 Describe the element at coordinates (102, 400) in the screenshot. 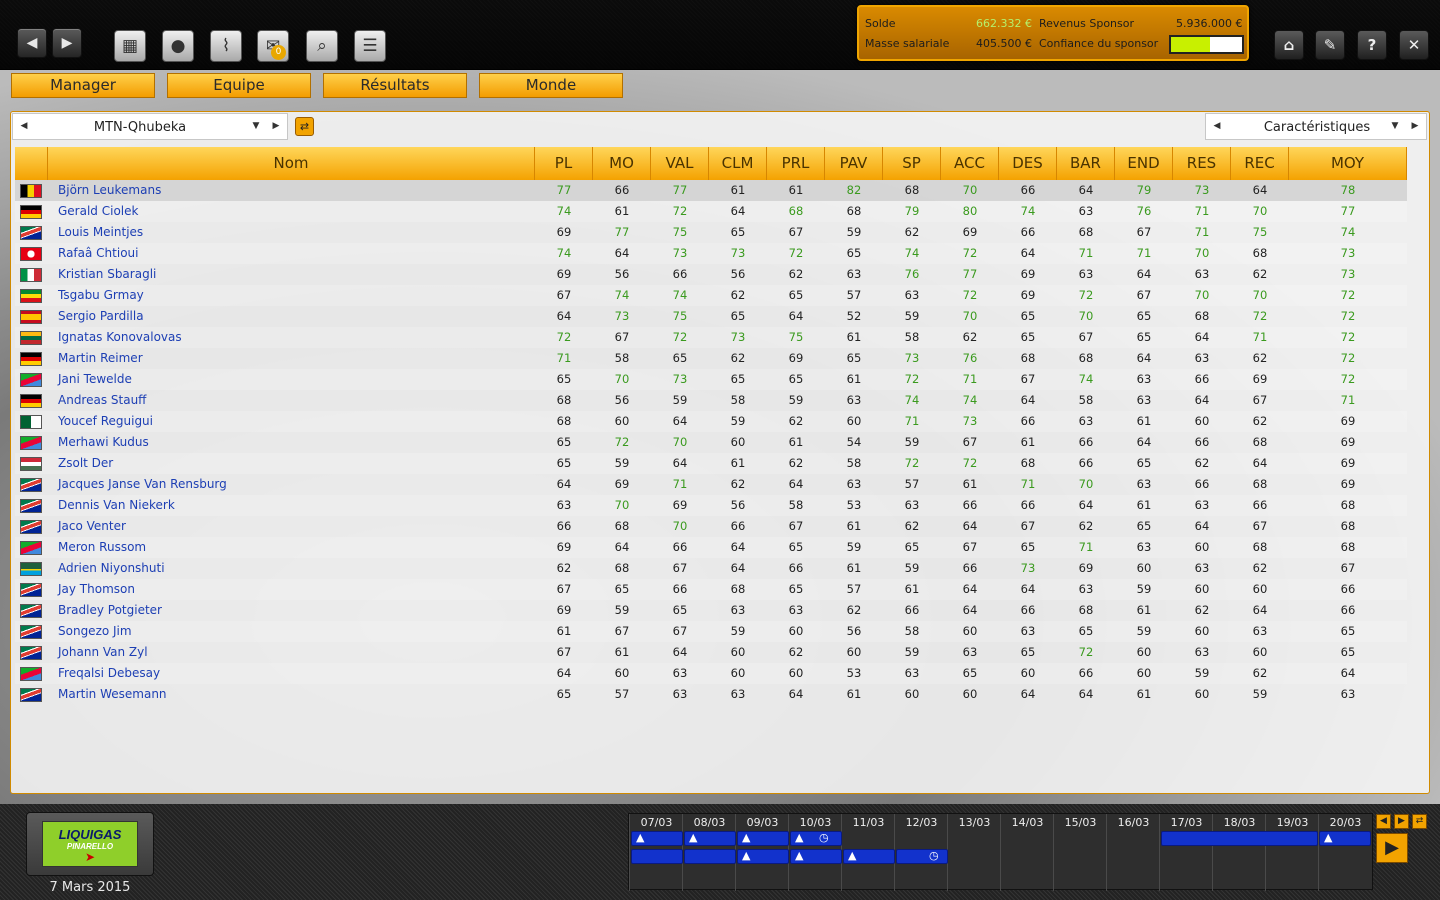

I see `rider-name-link: Andreas Stauff` at that location.